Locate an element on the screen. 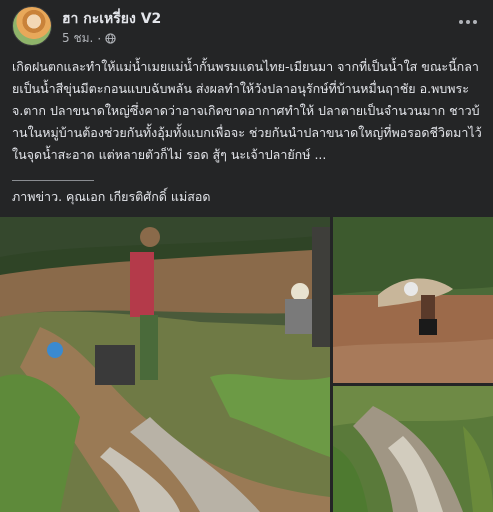 This screenshot has width=493, height=512. photo-credit: ภาพข่าว. คุณเอก เกียรติศักดิ์ แม่สอด is located at coordinates (111, 196).